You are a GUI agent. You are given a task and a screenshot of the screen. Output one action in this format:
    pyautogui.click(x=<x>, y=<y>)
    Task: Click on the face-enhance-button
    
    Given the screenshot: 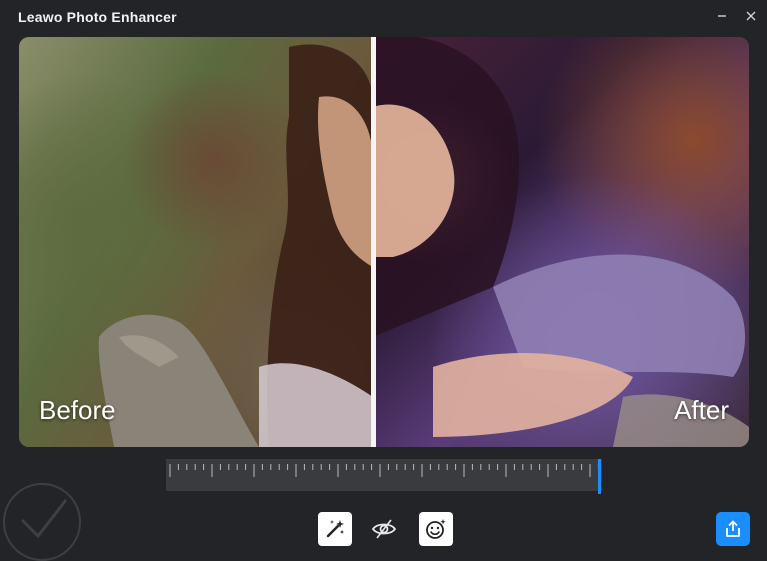 What is the action you would take?
    pyautogui.click(x=436, y=529)
    